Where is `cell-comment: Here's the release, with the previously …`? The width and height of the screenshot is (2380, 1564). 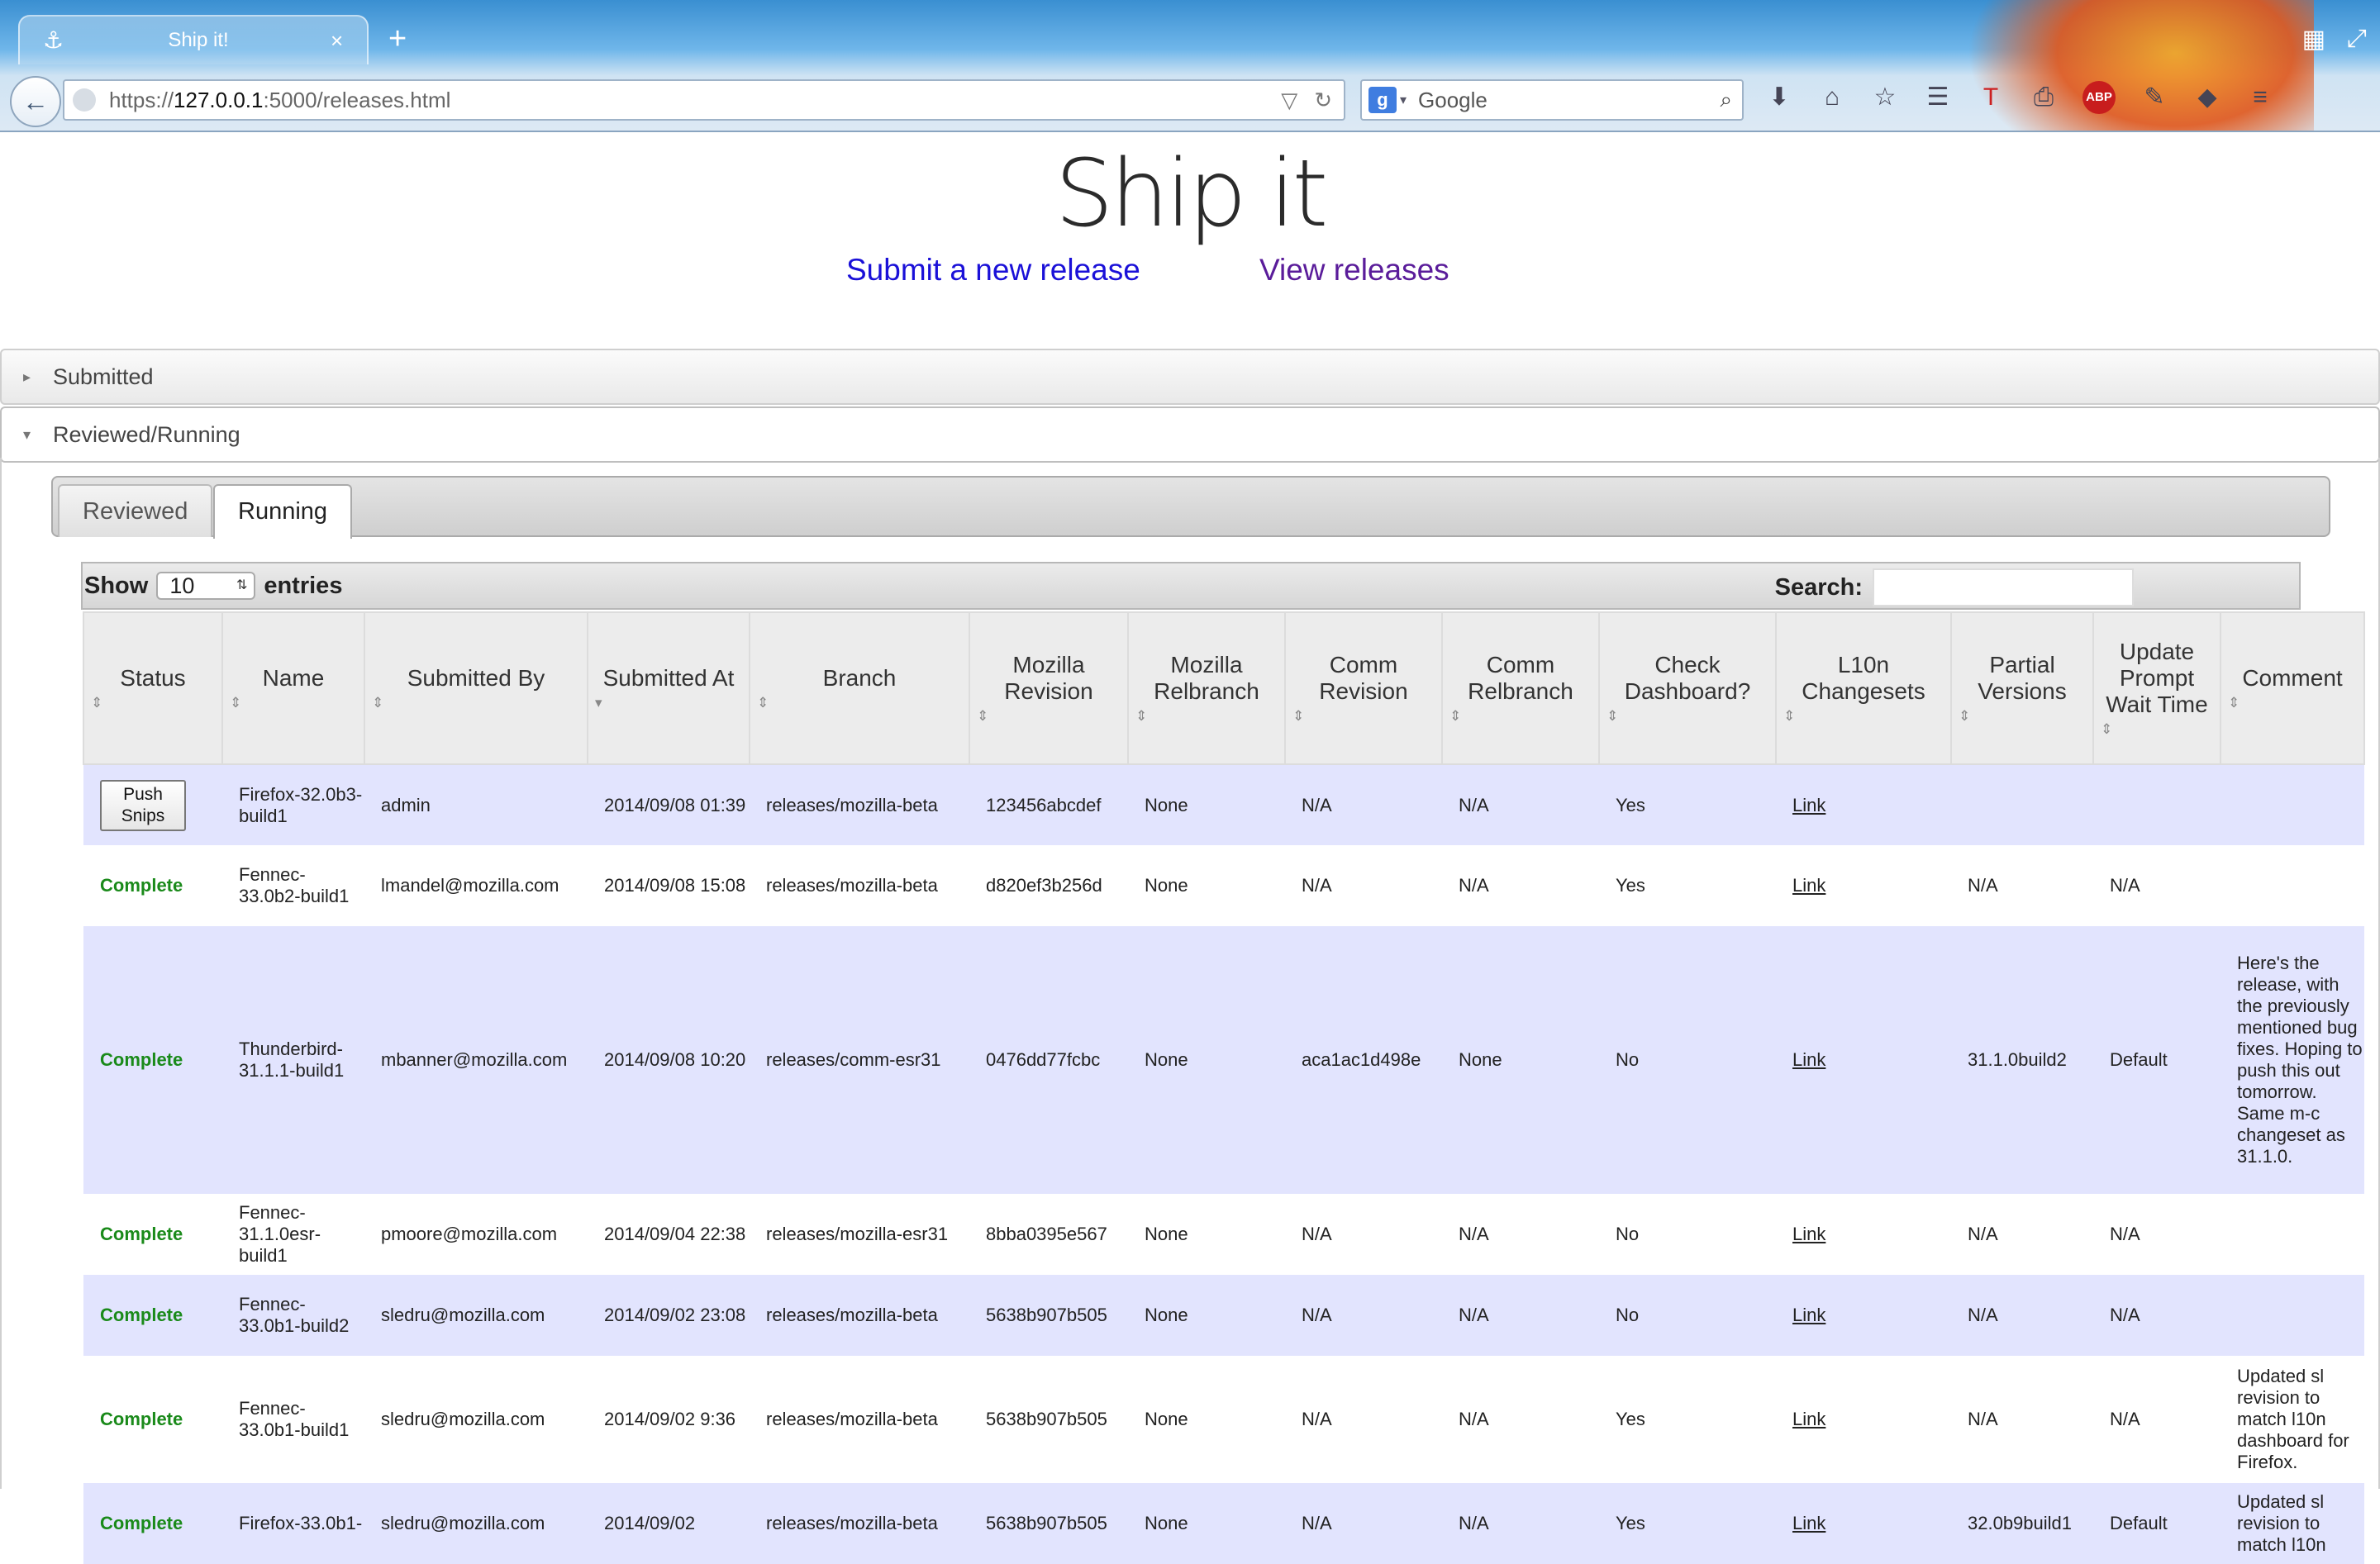
cell-comment: Here's the release, with the previously … is located at coordinates (2292, 1060).